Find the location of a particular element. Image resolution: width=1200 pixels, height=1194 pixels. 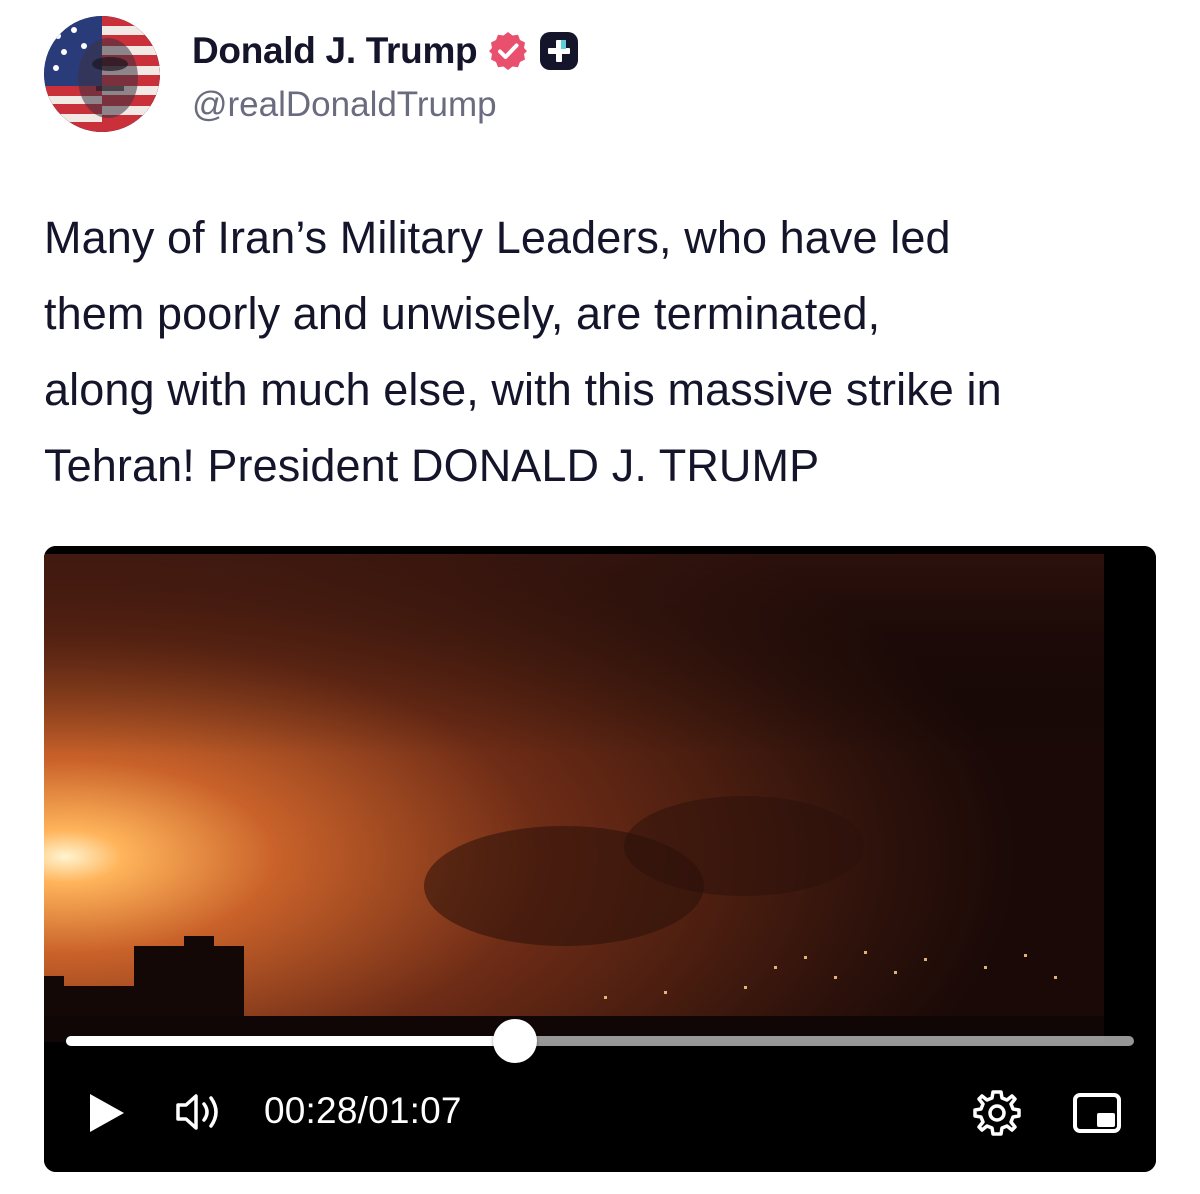

video-time: 00:28/01:07 is located at coordinates (363, 1111).